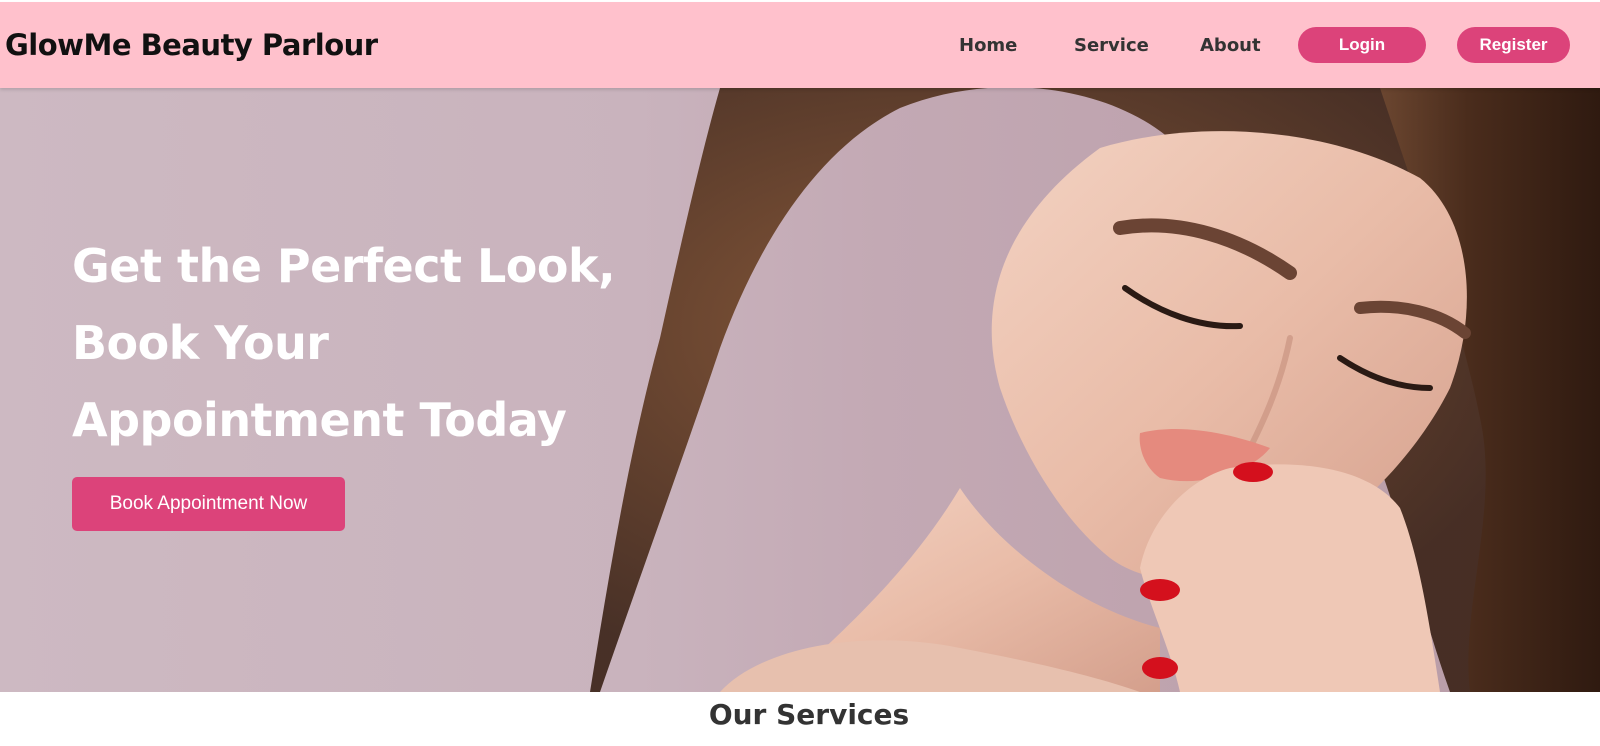 Image resolution: width=1600 pixels, height=746 pixels. I want to click on book-appointment-button: Book Appointment Now, so click(208, 504).